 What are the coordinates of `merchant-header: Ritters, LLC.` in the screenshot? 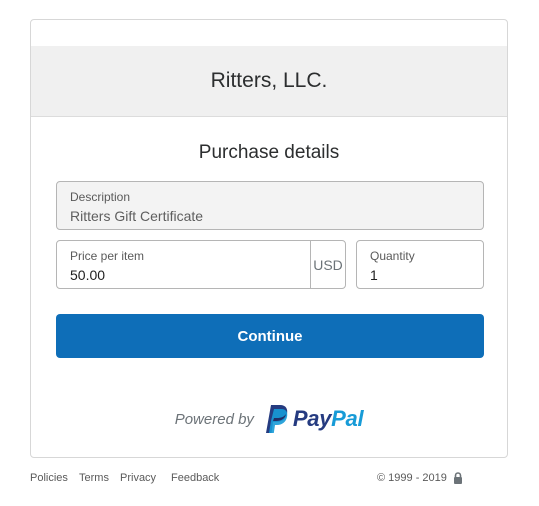 It's located at (269, 81).